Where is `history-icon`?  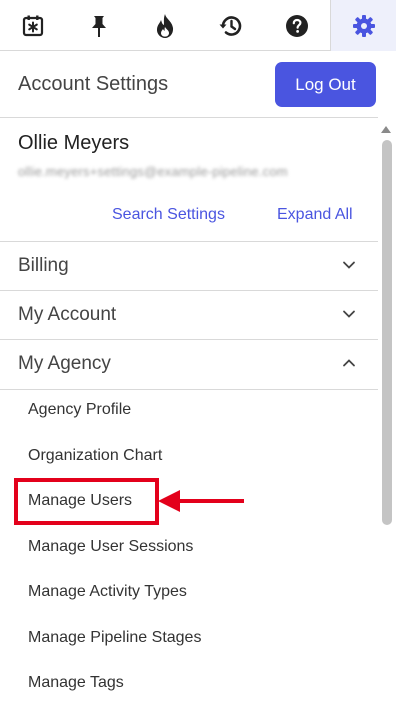 history-icon is located at coordinates (231, 26).